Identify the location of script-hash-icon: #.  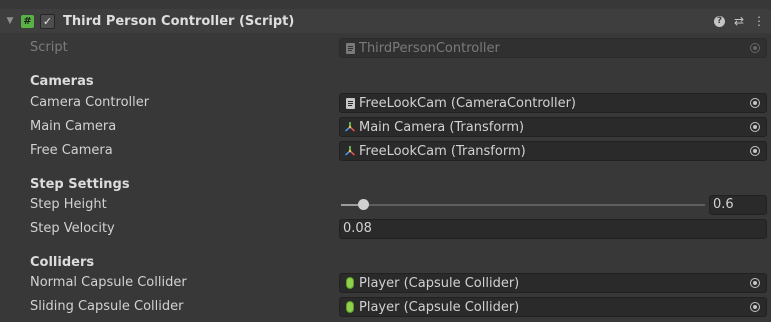
(27, 21).